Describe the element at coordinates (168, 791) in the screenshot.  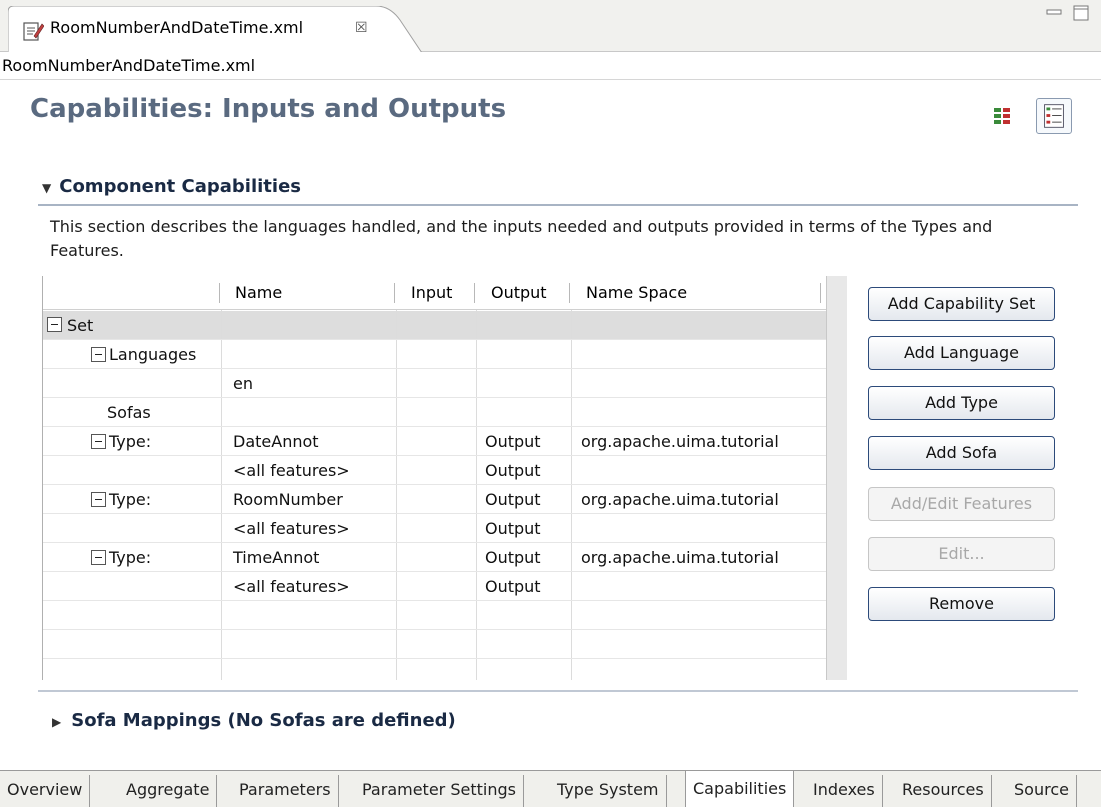
I see `tab-aggregate: Aggregate` at that location.